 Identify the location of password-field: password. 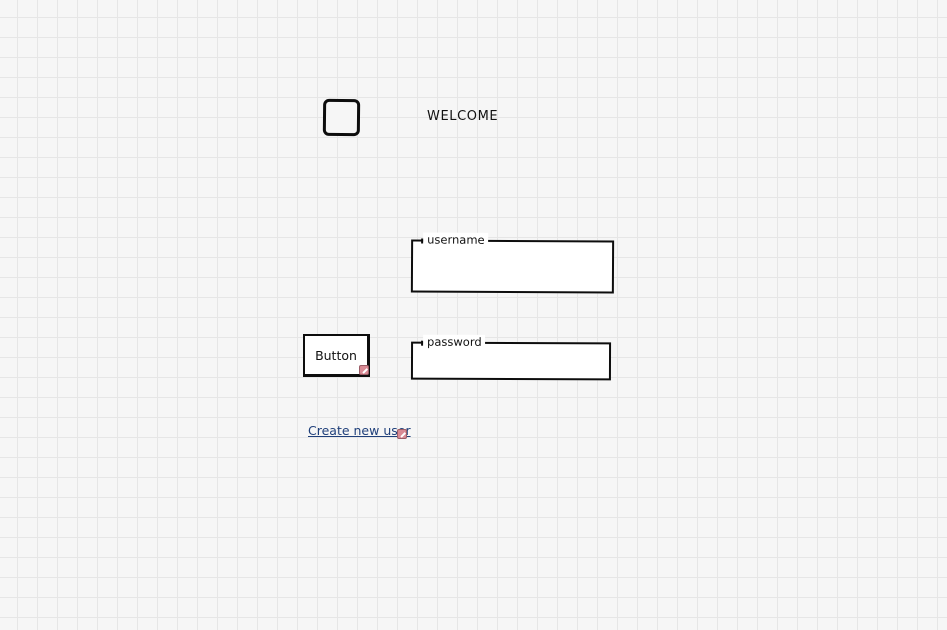
(511, 357).